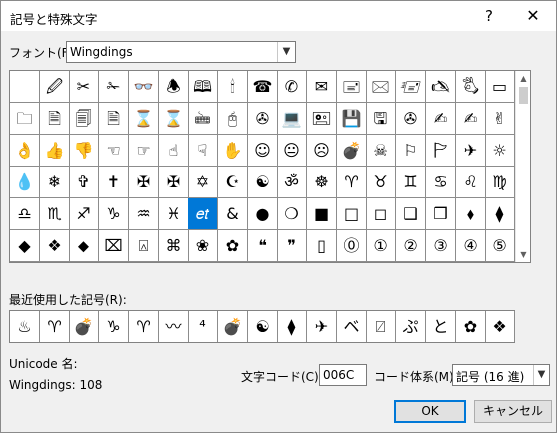 The width and height of the screenshot is (557, 433). I want to click on recent-symbol-cell: ❖, so click(500, 326).